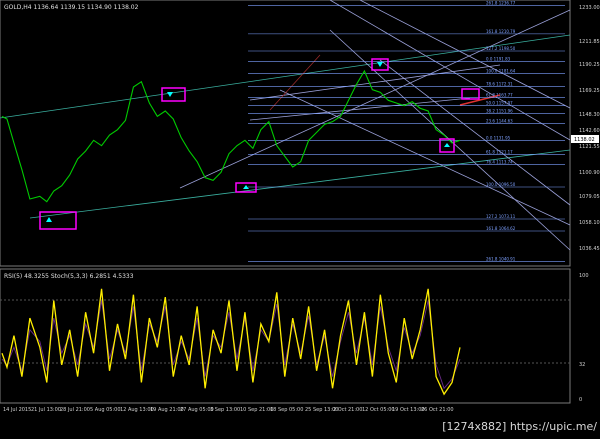 Image resolution: width=600 pixels, height=439 pixels. I want to click on time-tick: 12 Oct 05:00, so click(378, 410).